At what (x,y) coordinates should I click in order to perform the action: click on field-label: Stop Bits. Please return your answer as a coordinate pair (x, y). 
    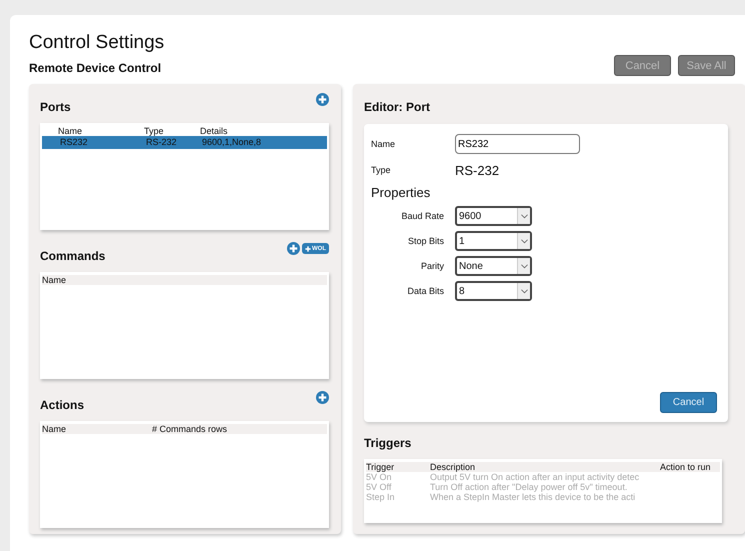
    Looking at the image, I should click on (425, 241).